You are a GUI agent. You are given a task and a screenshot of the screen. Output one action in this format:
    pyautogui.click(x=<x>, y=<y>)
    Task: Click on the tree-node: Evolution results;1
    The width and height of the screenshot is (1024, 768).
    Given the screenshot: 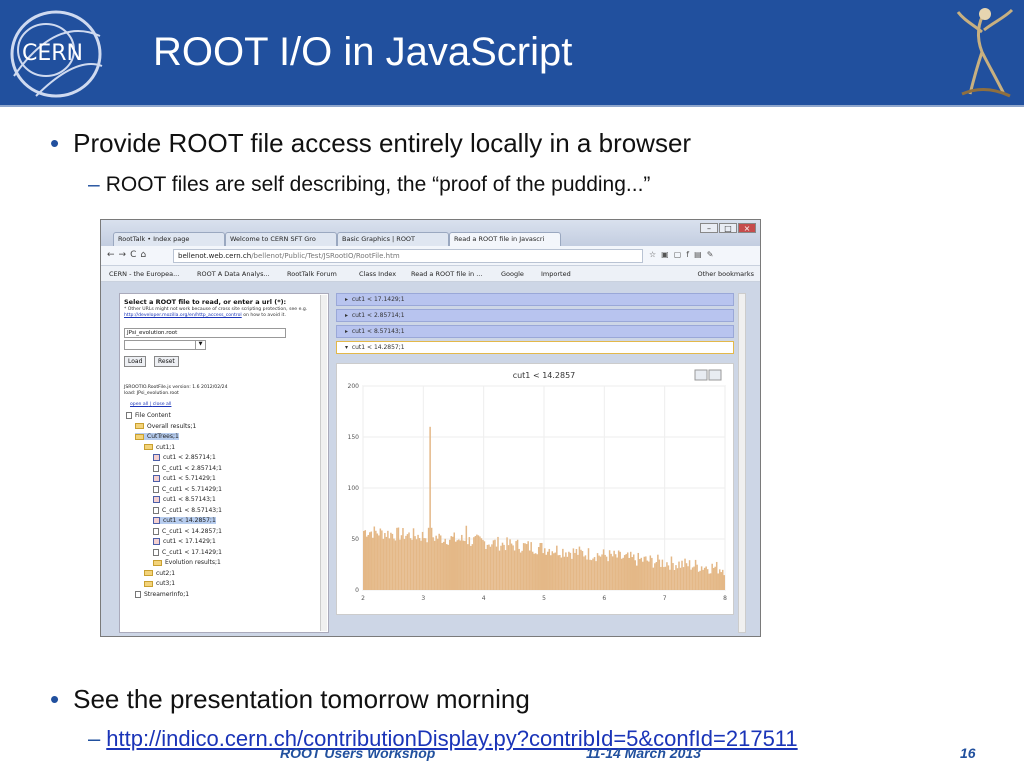 What is the action you would take?
    pyautogui.click(x=187, y=562)
    